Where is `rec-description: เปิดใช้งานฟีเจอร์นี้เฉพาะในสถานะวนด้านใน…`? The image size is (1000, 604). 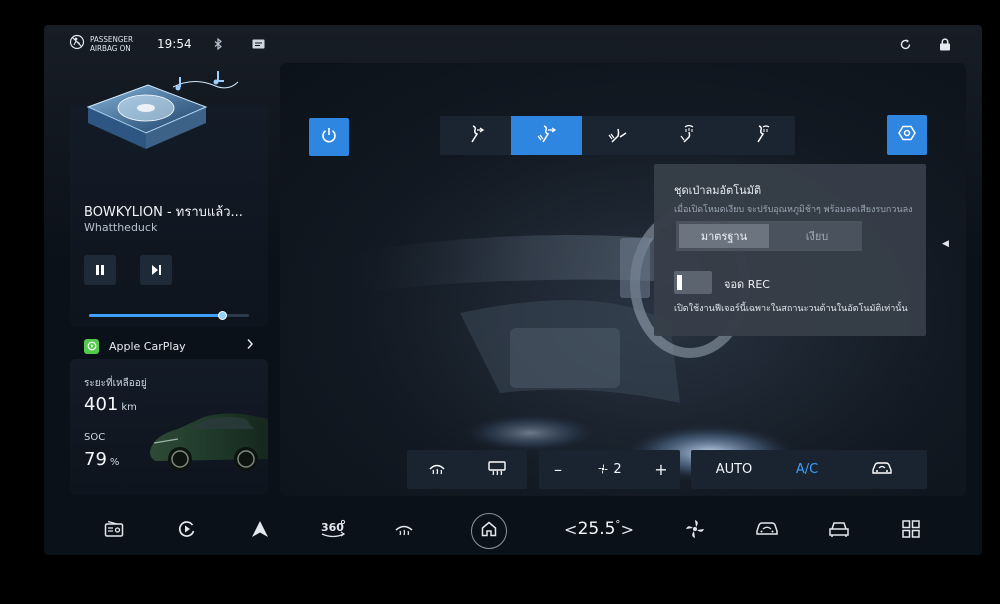
rec-description: เปิดใช้งานฟีเจอร์นี้เฉพาะในสถานะวนด้านใน… is located at coordinates (791, 309).